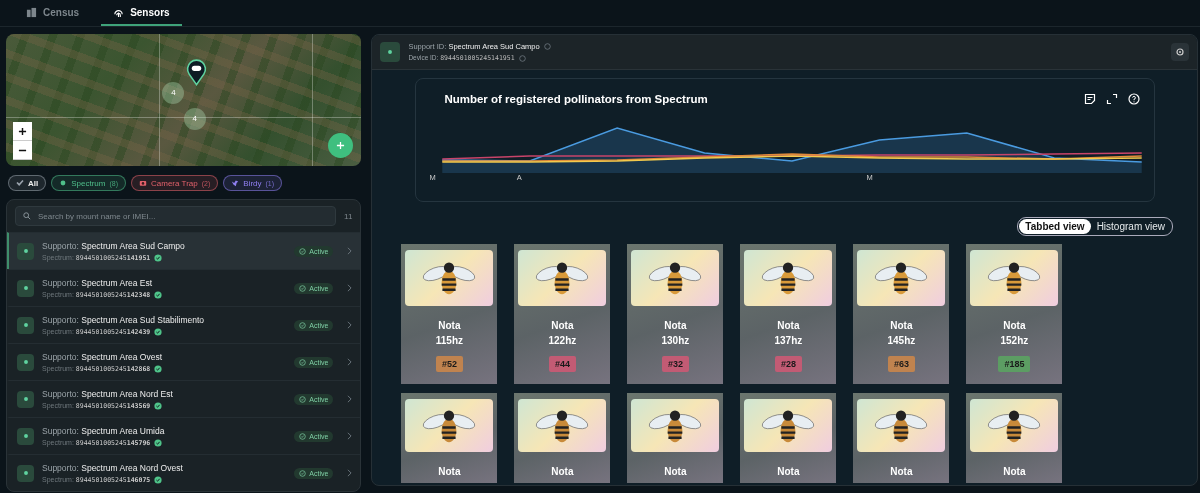  What do you see at coordinates (788, 314) in the screenshot?
I see `pollinator-card: Nota 137hz #28` at bounding box center [788, 314].